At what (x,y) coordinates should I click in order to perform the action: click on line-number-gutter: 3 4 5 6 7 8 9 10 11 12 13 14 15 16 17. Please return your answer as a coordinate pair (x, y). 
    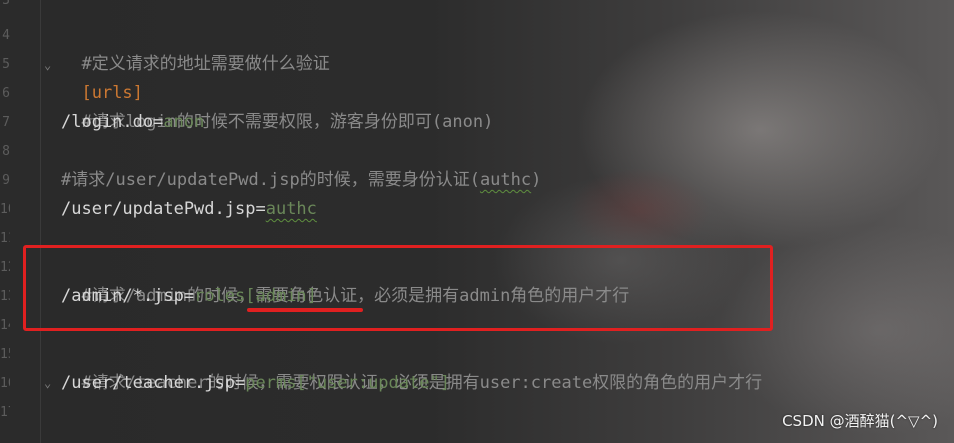
    Looking at the image, I should click on (20, 221).